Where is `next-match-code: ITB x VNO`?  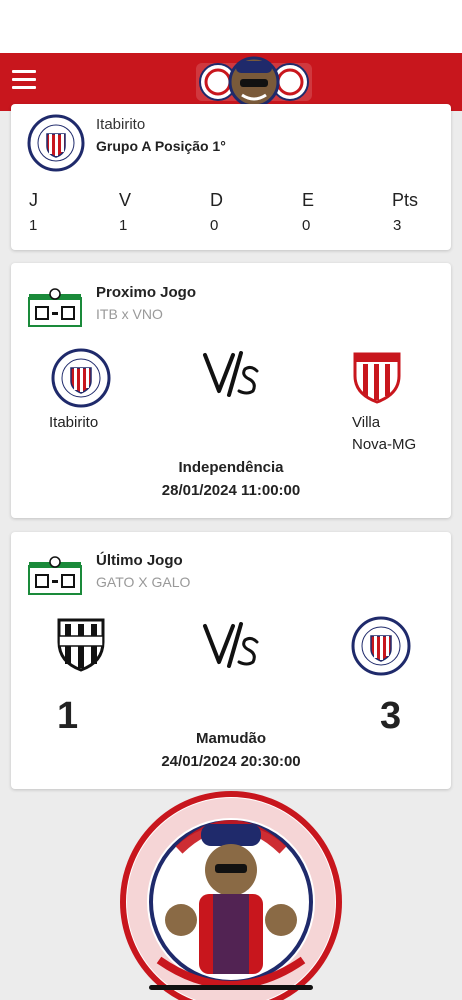
next-match-code: ITB x VNO is located at coordinates (129, 314).